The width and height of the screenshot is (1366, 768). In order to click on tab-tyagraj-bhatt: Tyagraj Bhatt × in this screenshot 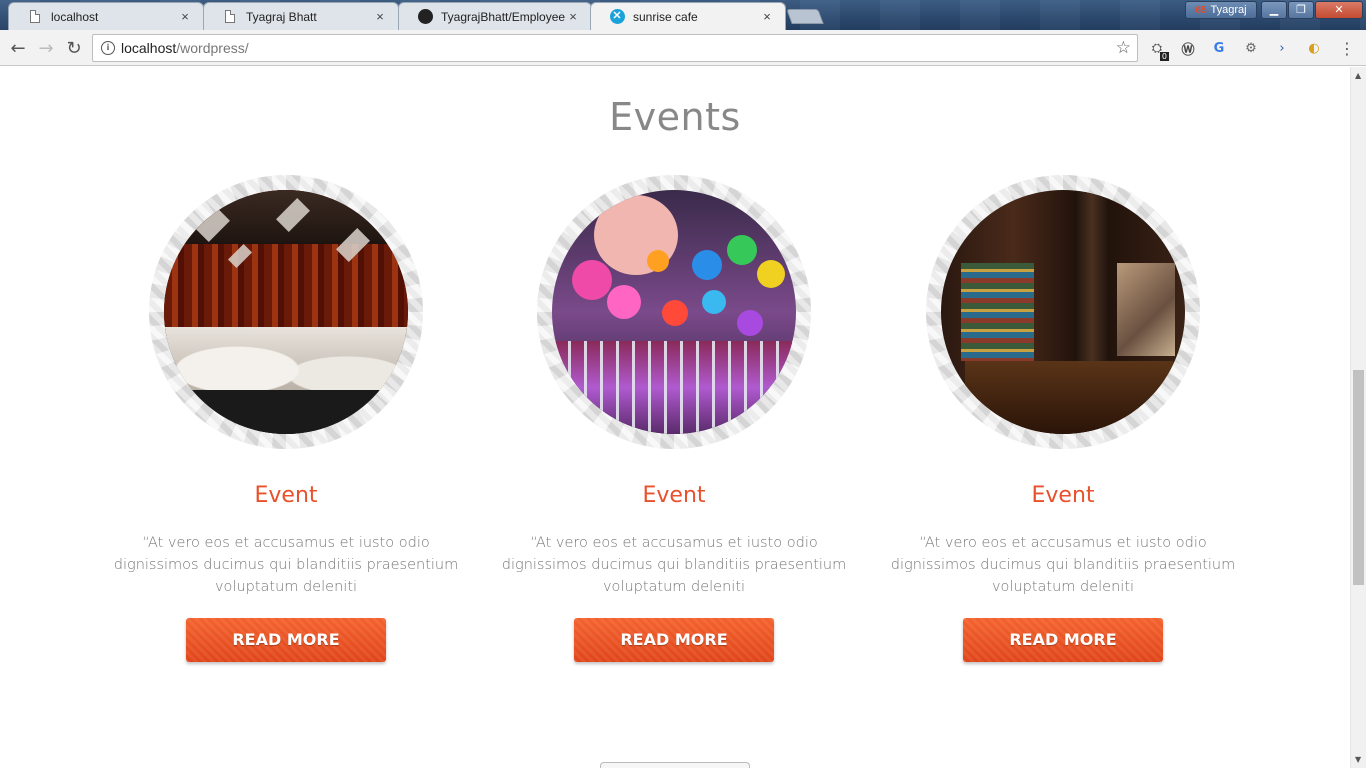, I will do `click(301, 16)`.